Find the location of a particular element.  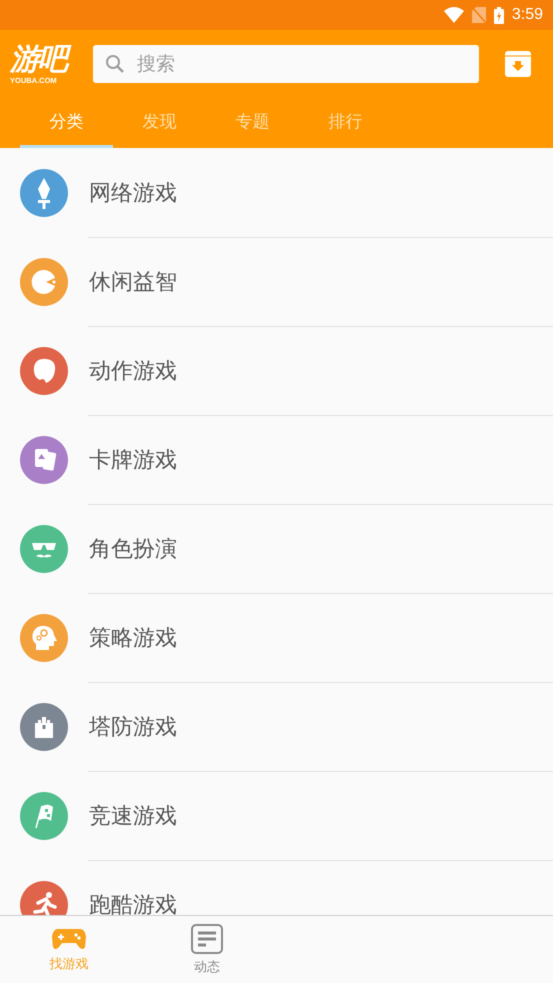

gamepad-icon is located at coordinates (69, 938).